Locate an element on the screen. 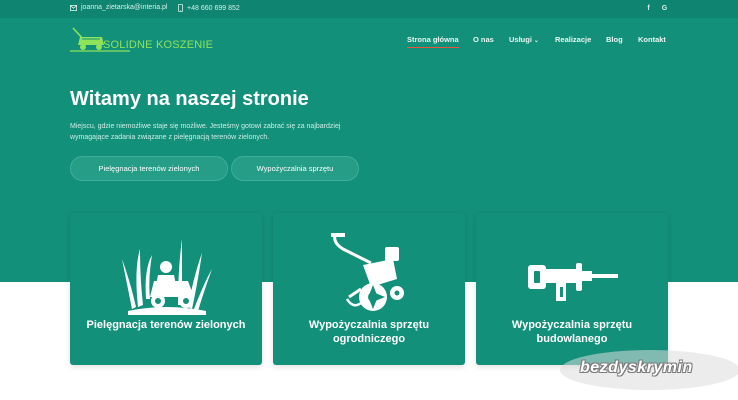 This screenshot has width=738, height=400. service-card-lawn-care: Pielęgnacja terenów zielonych is located at coordinates (166, 289).